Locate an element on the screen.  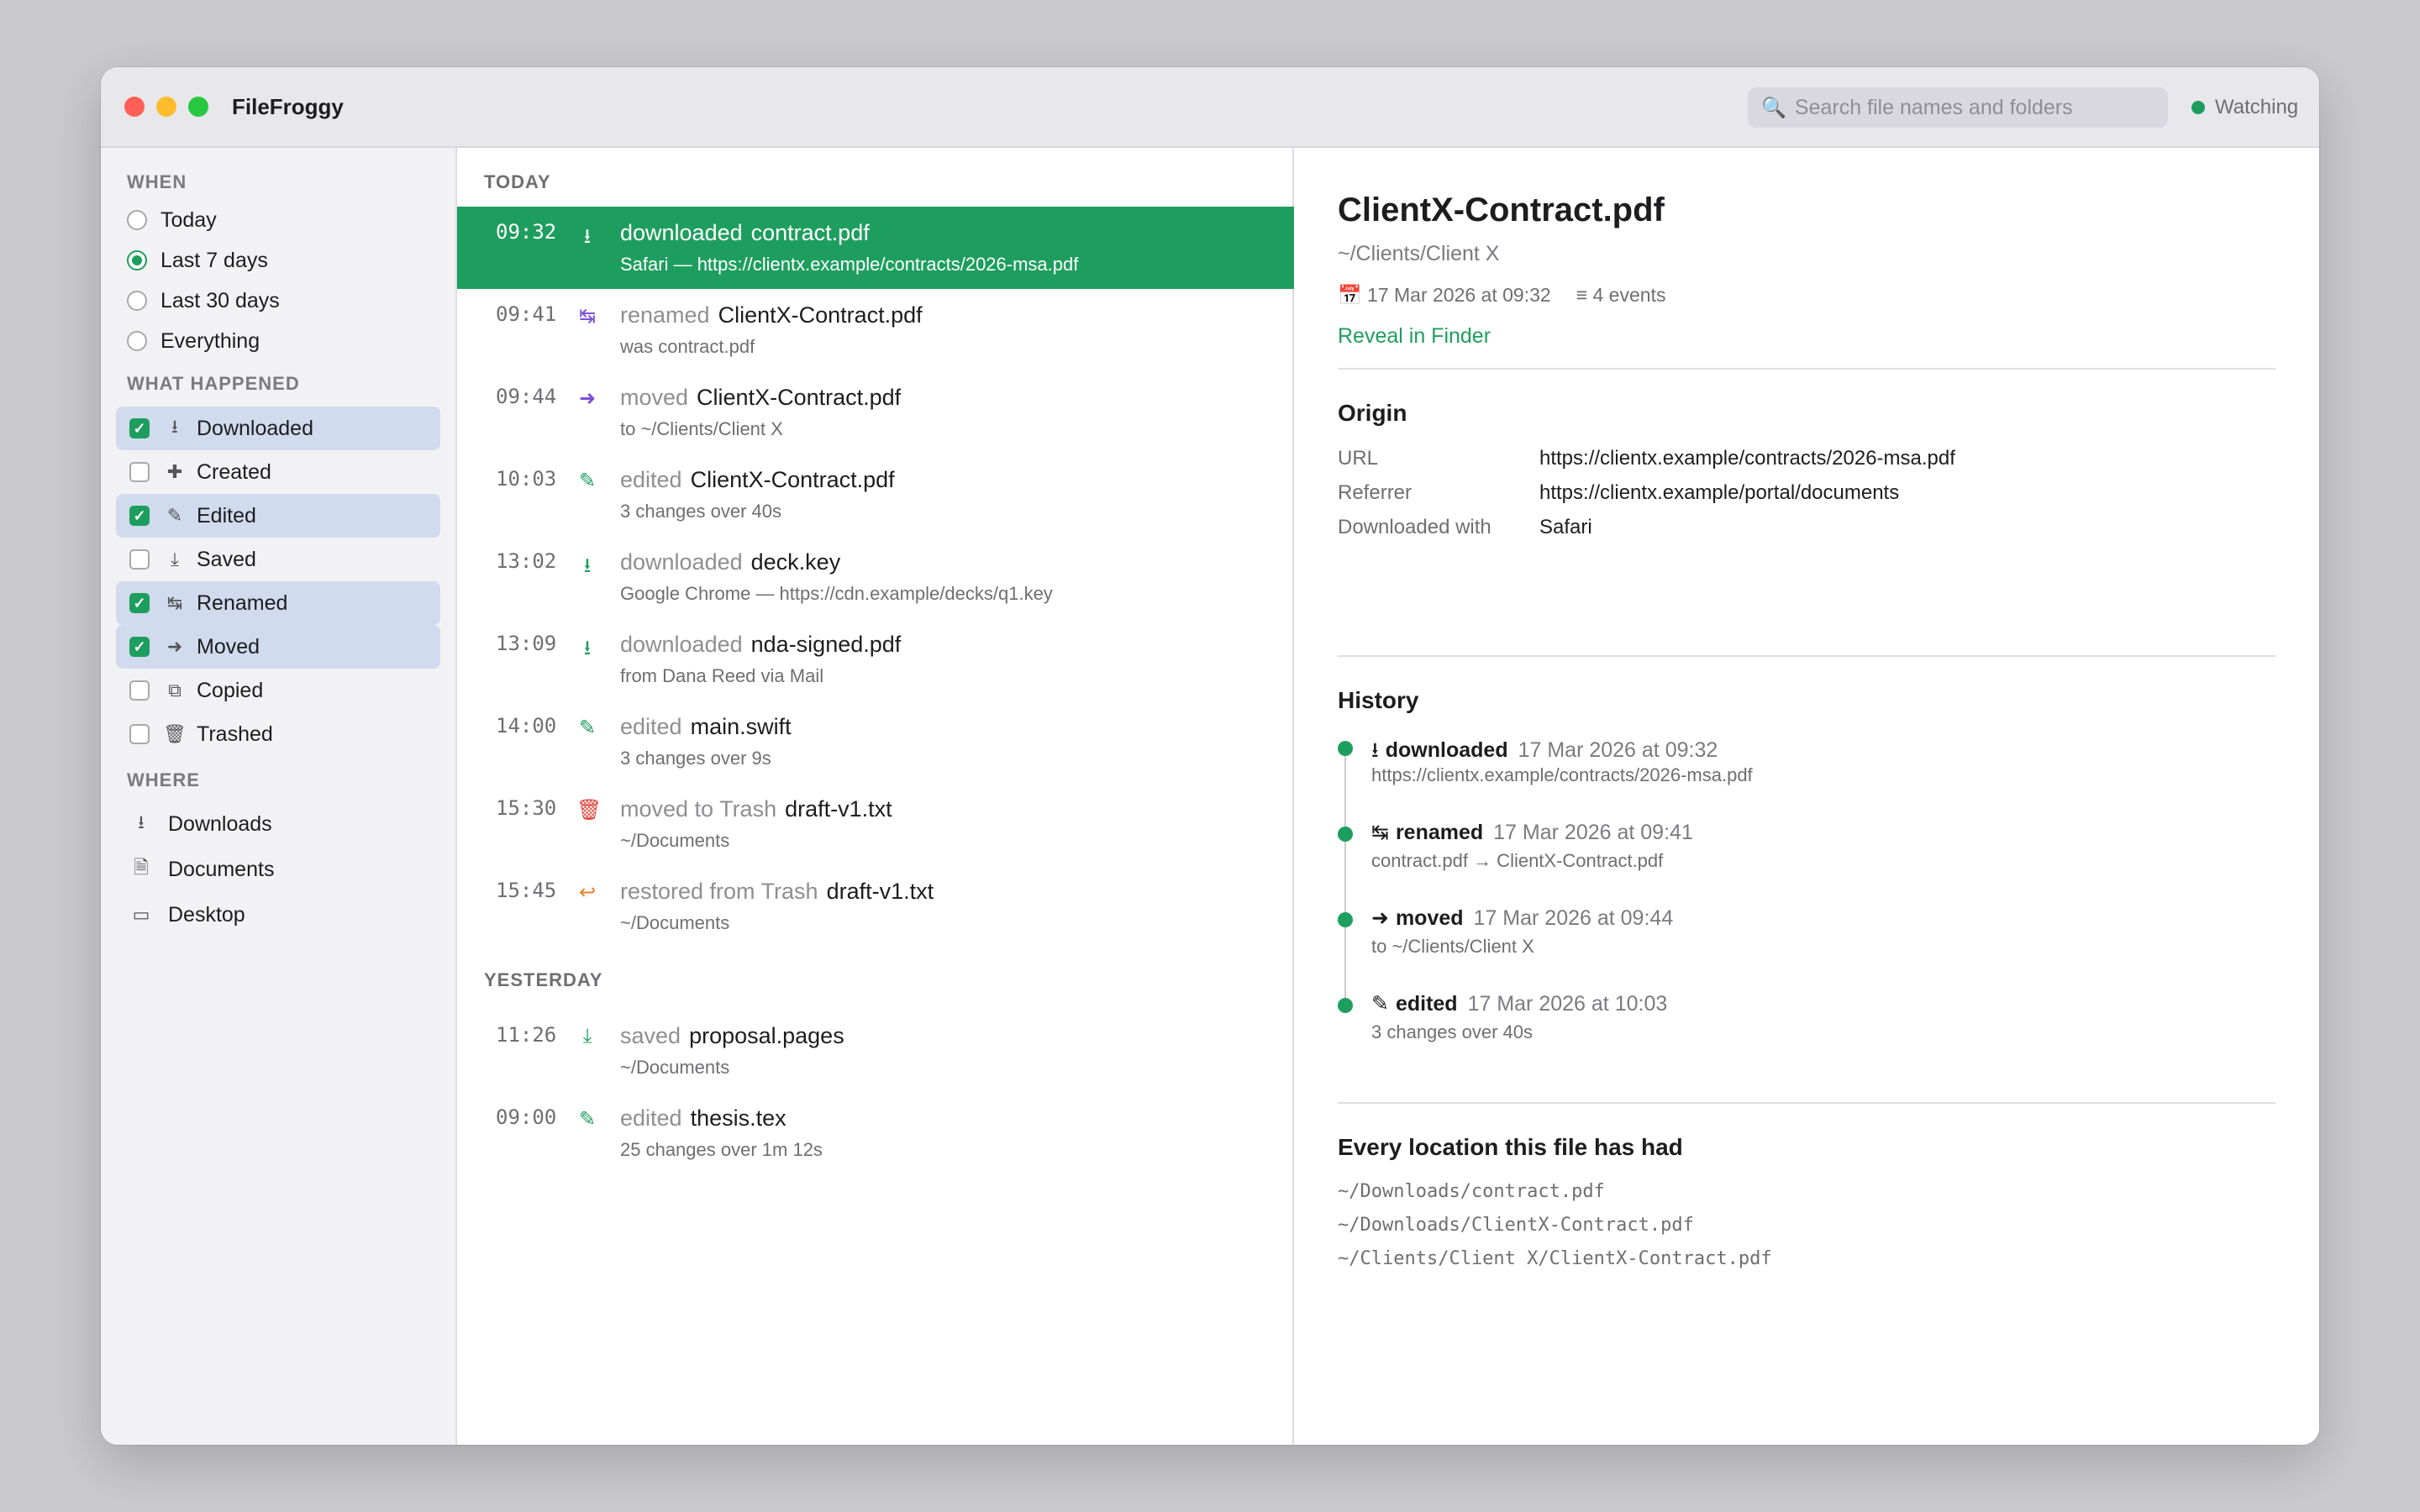
filter-renamed: ✓ ↹ Renamed is located at coordinates (278, 603).